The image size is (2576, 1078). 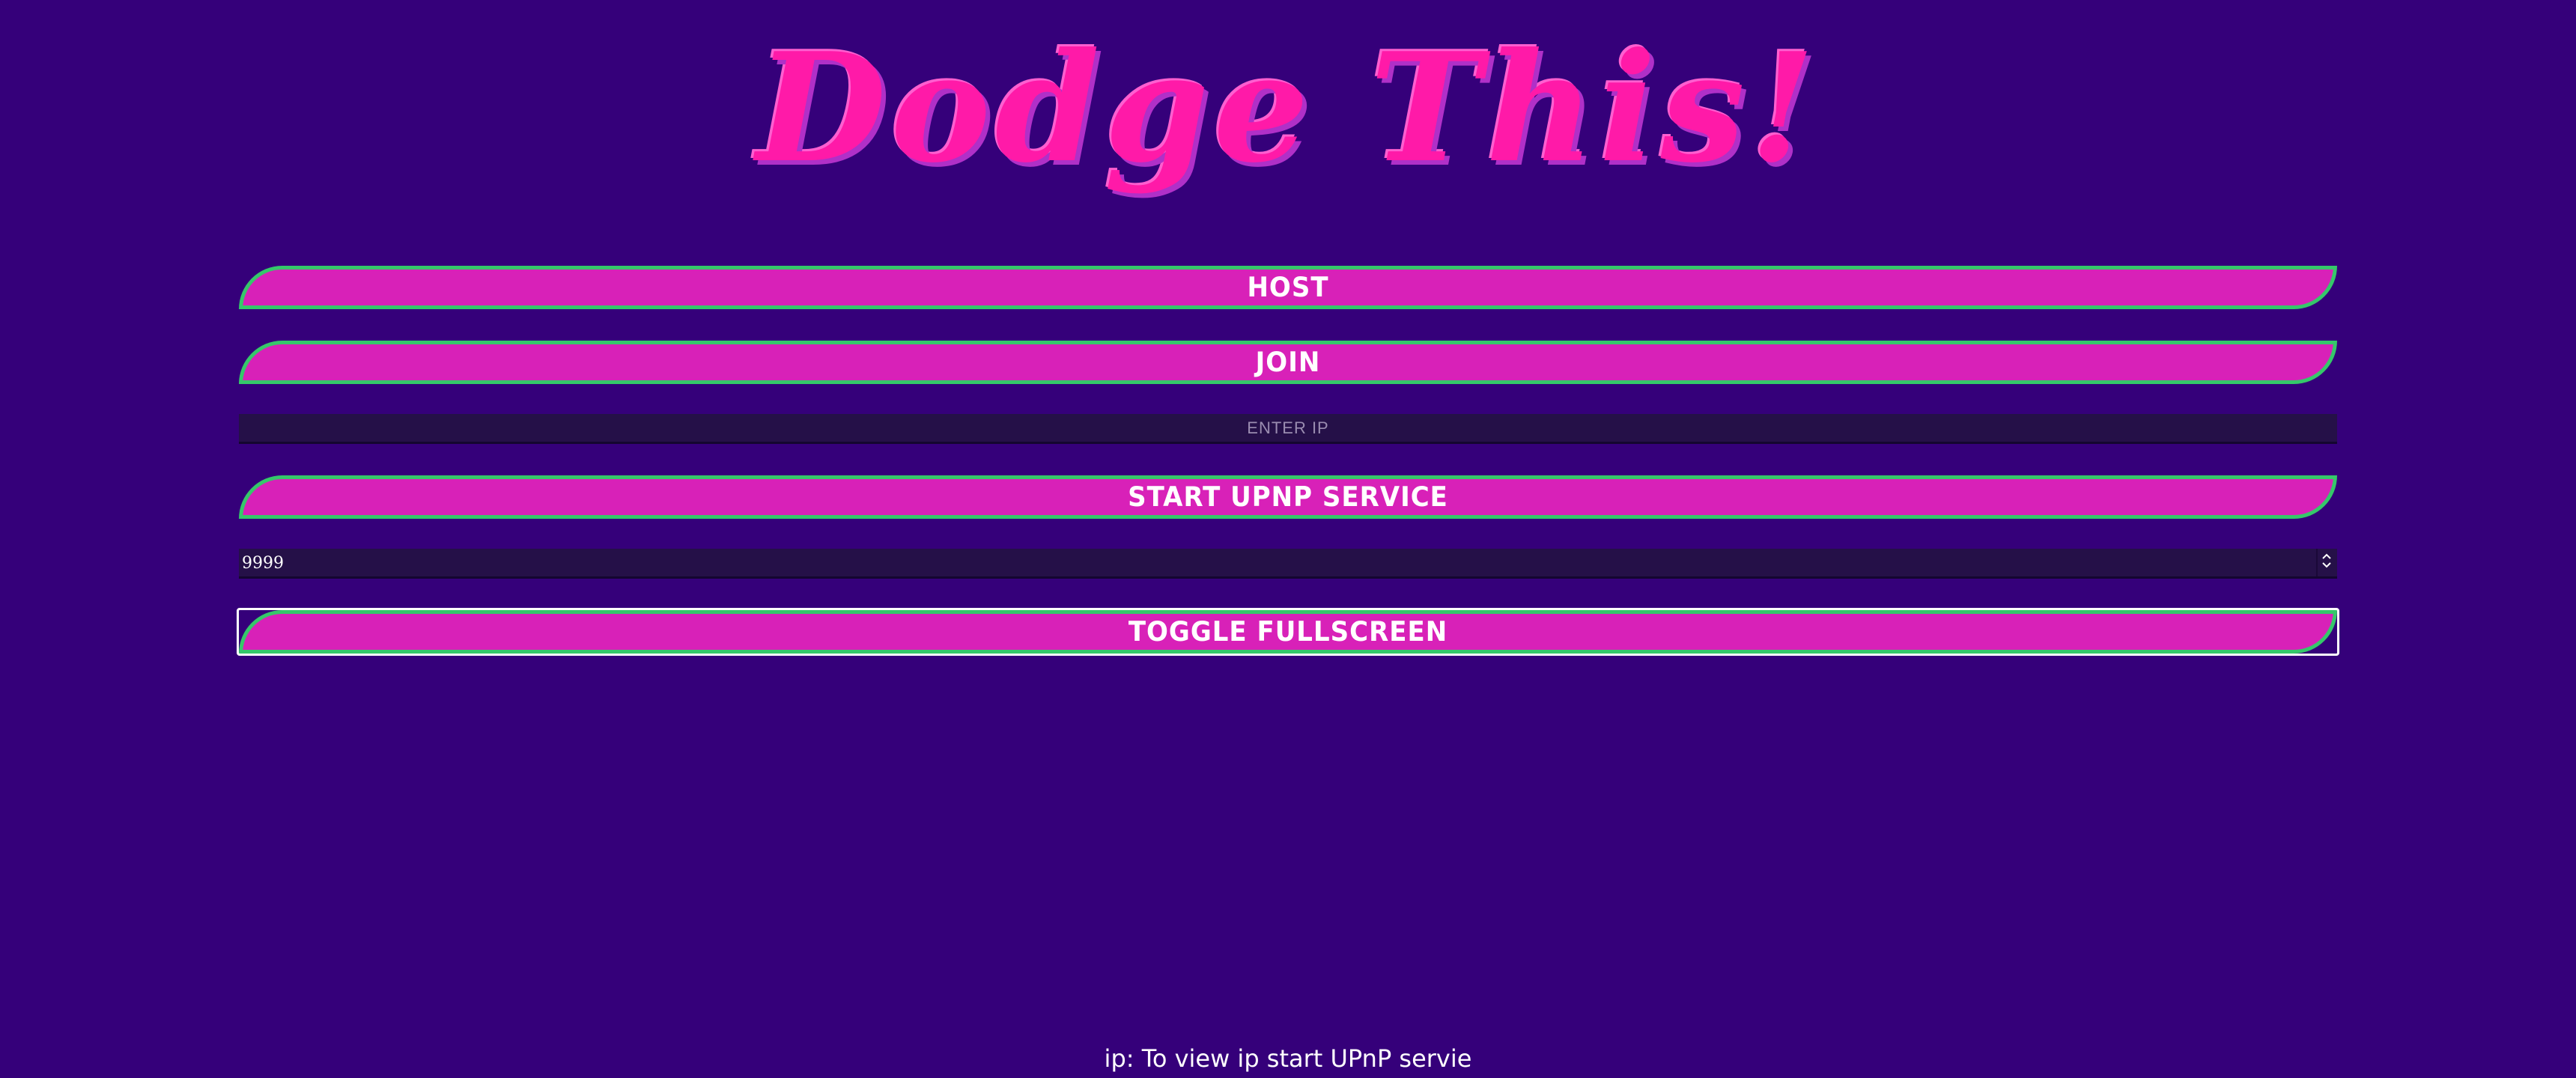 I want to click on start-upnp-button-label: START UPNP SERVICE, so click(x=1288, y=497).